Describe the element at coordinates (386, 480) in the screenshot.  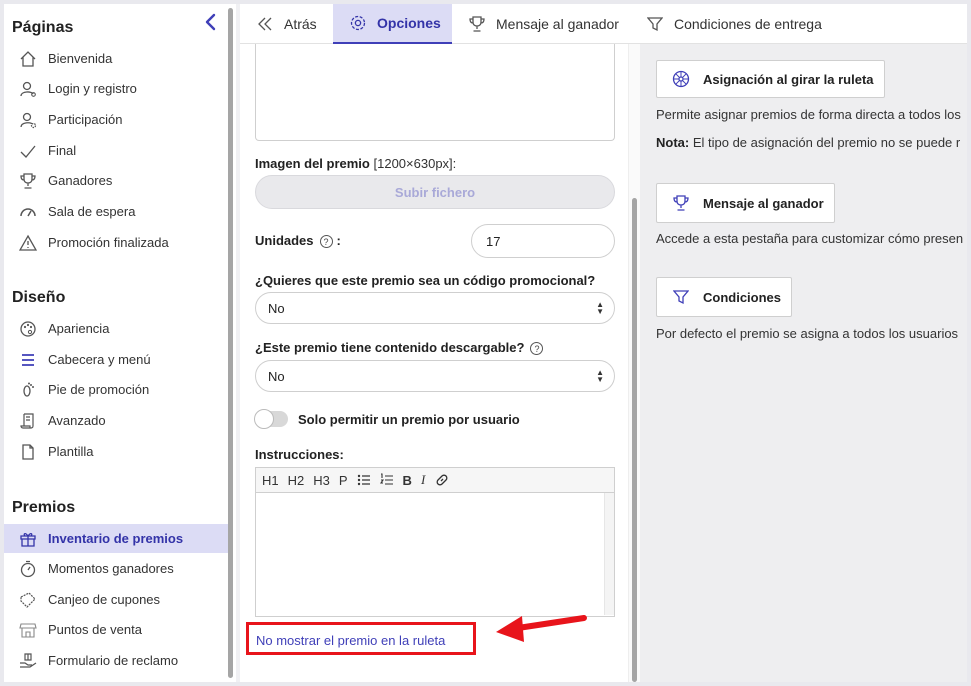
I see `numbered-list-icon` at that location.